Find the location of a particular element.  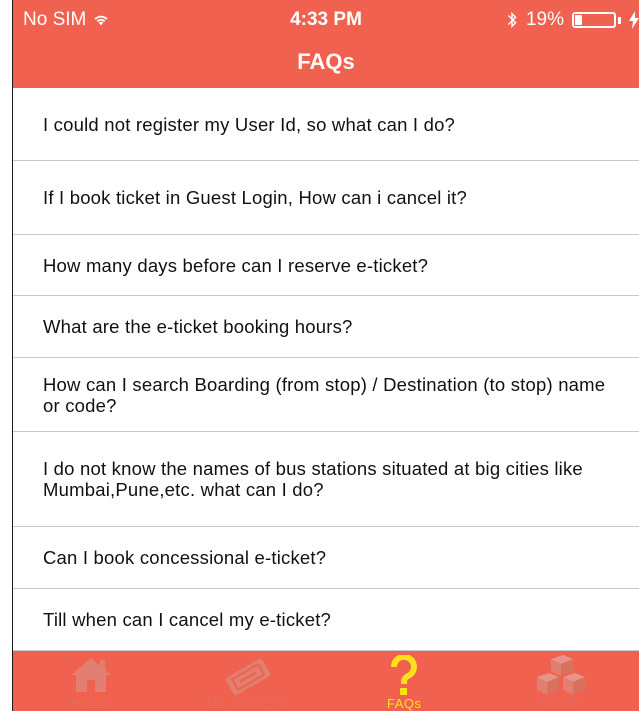

battery-cap is located at coordinates (619, 20).